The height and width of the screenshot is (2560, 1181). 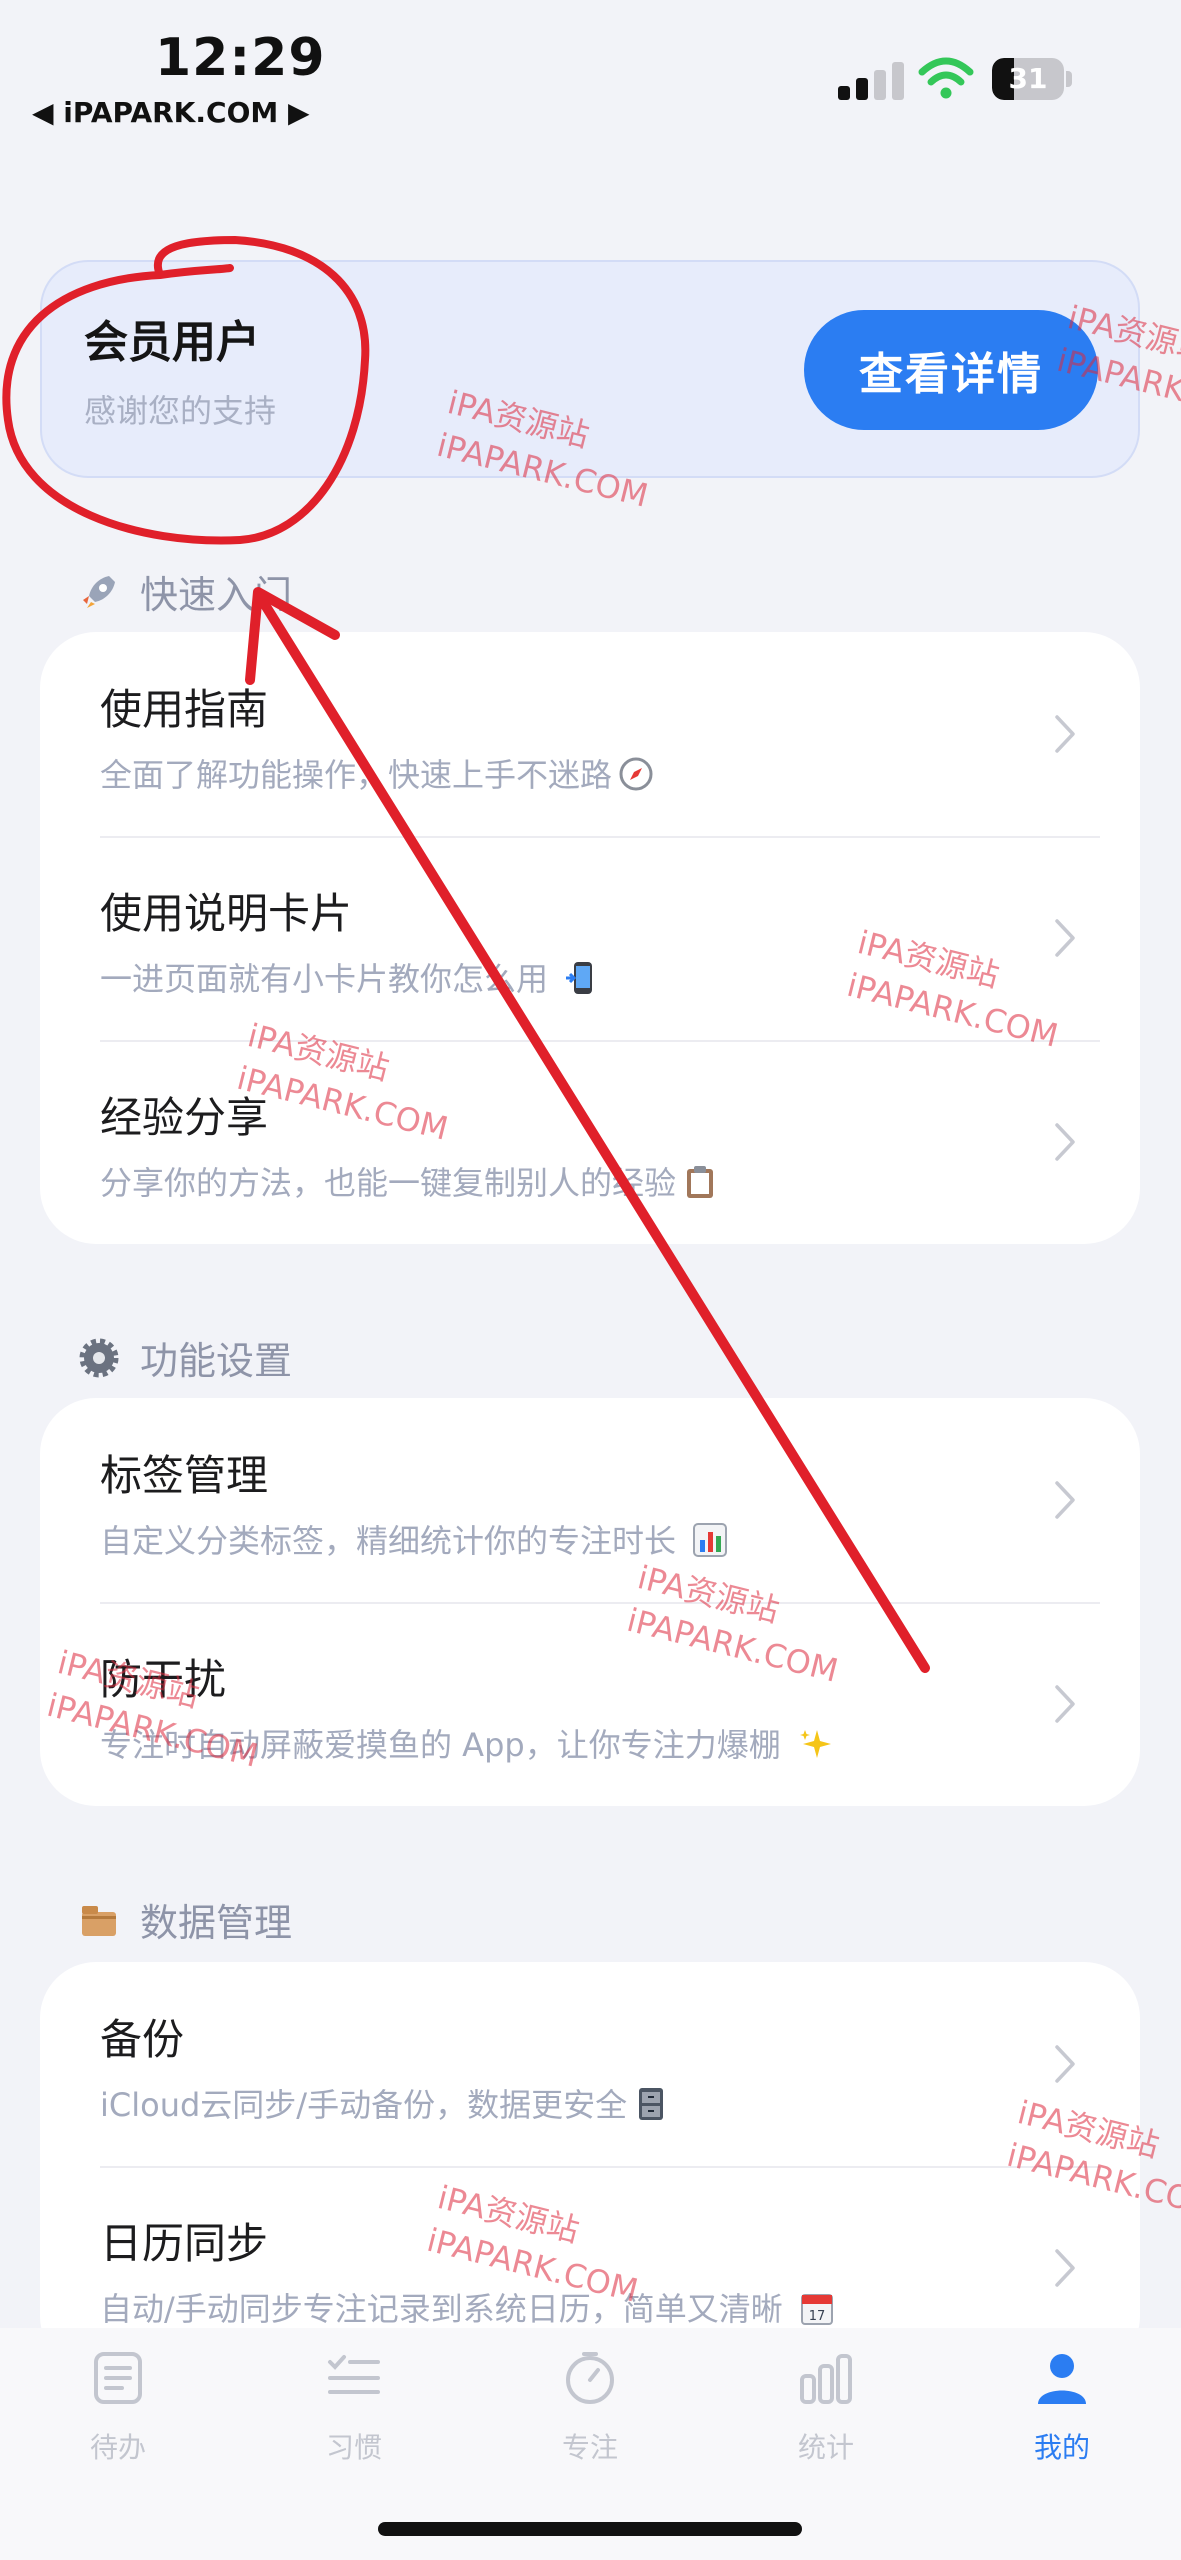 I want to click on tab-label: 待办, so click(x=117, y=2447).